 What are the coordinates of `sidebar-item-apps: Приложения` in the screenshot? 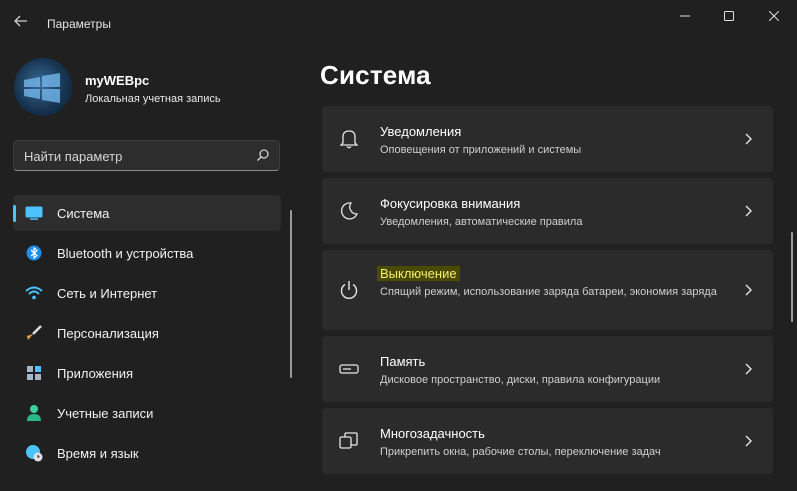 It's located at (147, 373).